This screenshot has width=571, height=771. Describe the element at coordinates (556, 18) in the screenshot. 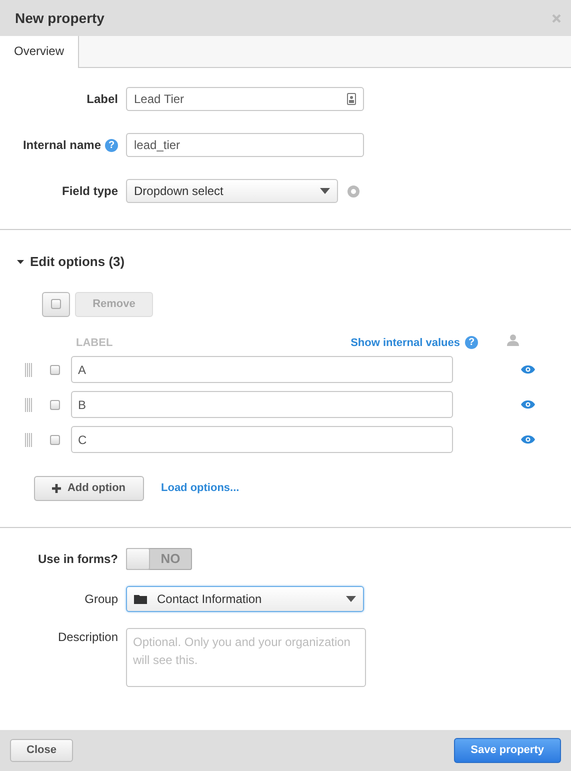

I see `close-icon` at that location.